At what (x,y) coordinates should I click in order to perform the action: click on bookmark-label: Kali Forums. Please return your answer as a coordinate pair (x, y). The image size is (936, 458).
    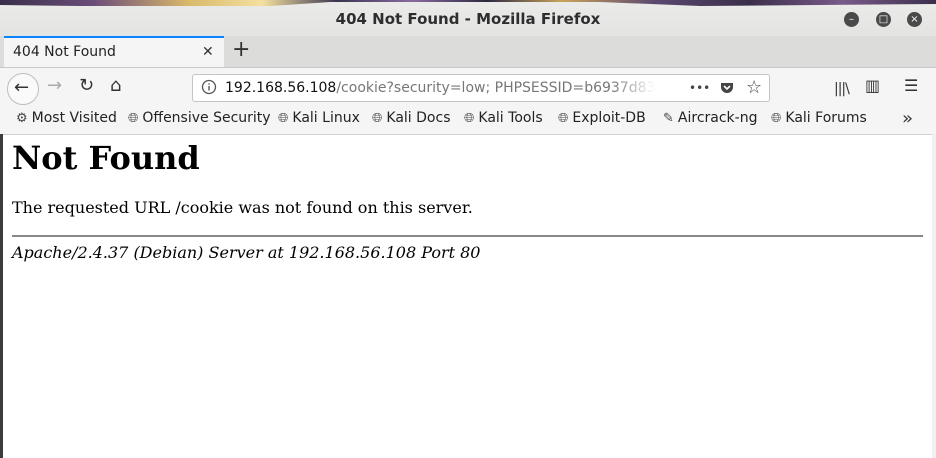
    Looking at the image, I should click on (826, 118).